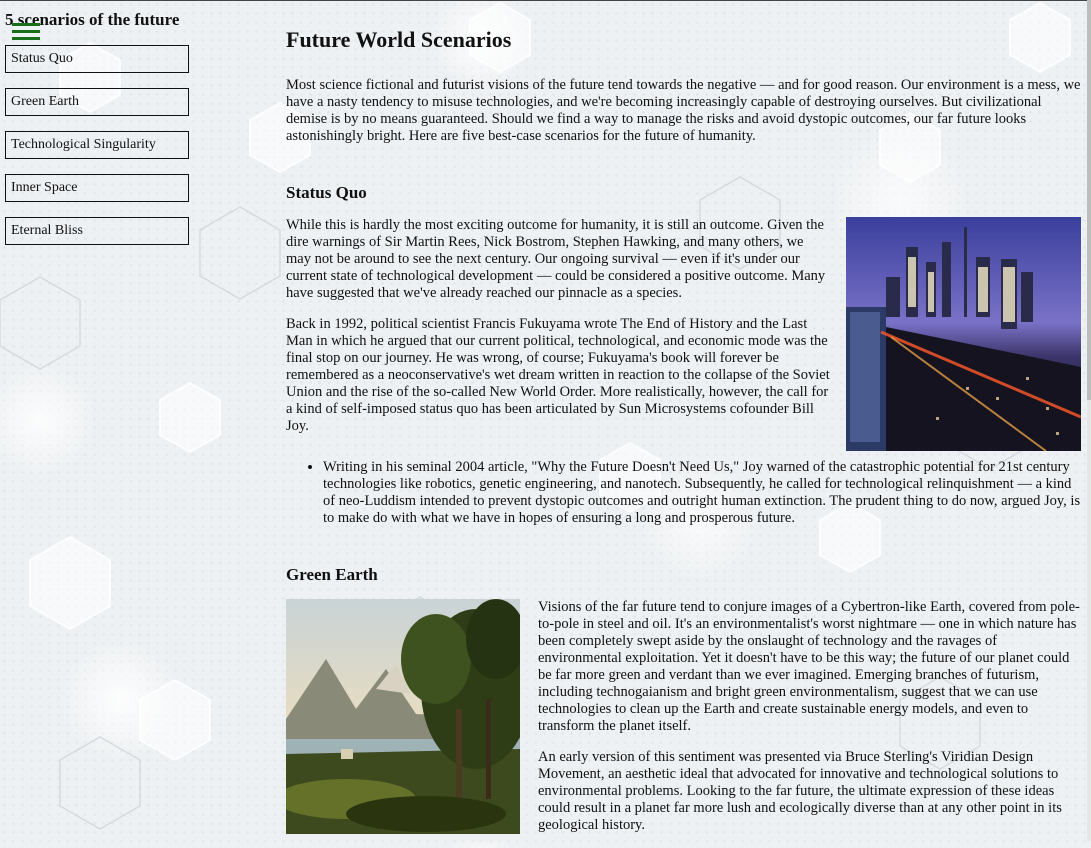  What do you see at coordinates (332, 574) in the screenshot?
I see `section-heading: Green Earth` at bounding box center [332, 574].